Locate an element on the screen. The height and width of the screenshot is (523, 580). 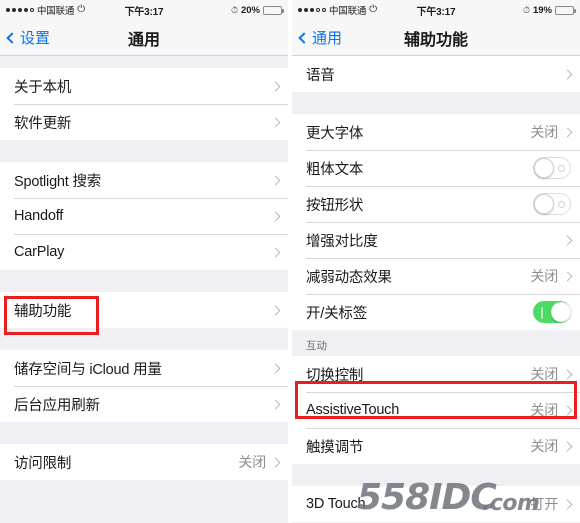
settings-row-label: 储存空间与 iCloud 用量 is located at coordinates (88, 369).